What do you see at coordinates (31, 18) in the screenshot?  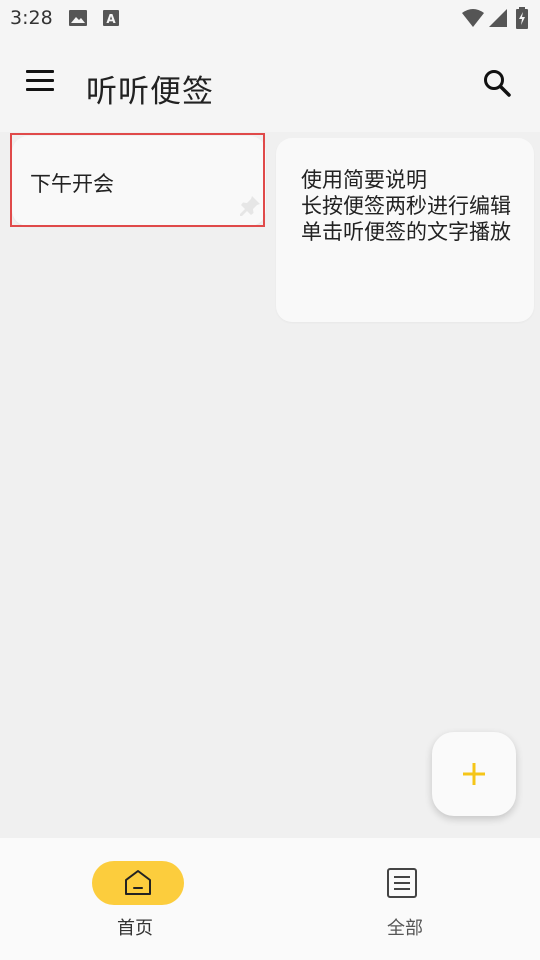 I see `status-time: 3:28` at bounding box center [31, 18].